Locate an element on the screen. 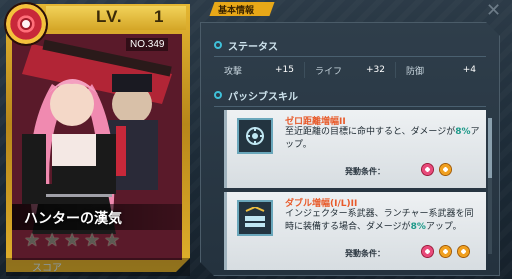 The width and height of the screenshot is (512, 279). stat-life: ライフ +32 is located at coordinates (350, 70).